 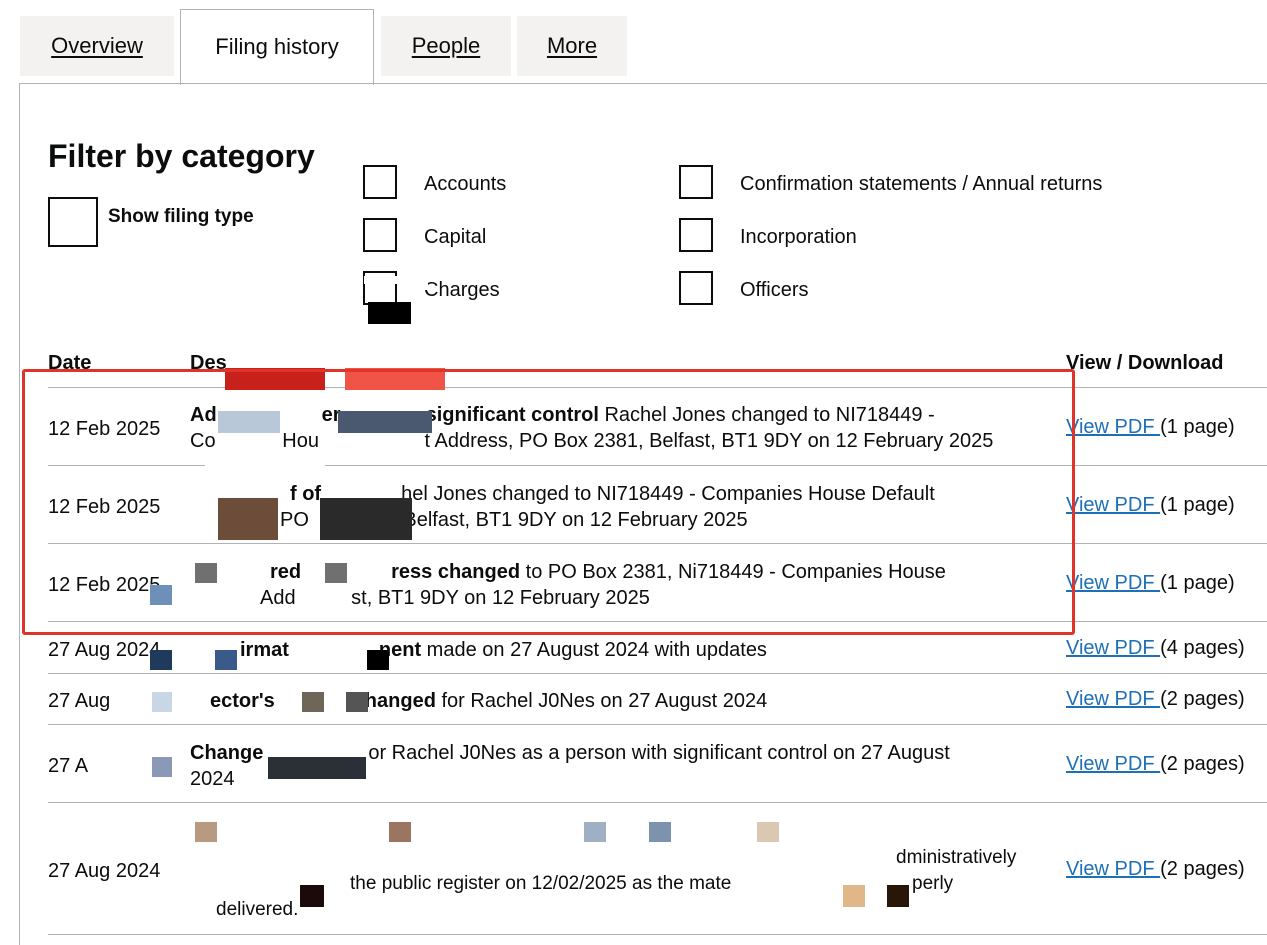 I want to click on desc-bold: hanged, so click(x=400, y=701).